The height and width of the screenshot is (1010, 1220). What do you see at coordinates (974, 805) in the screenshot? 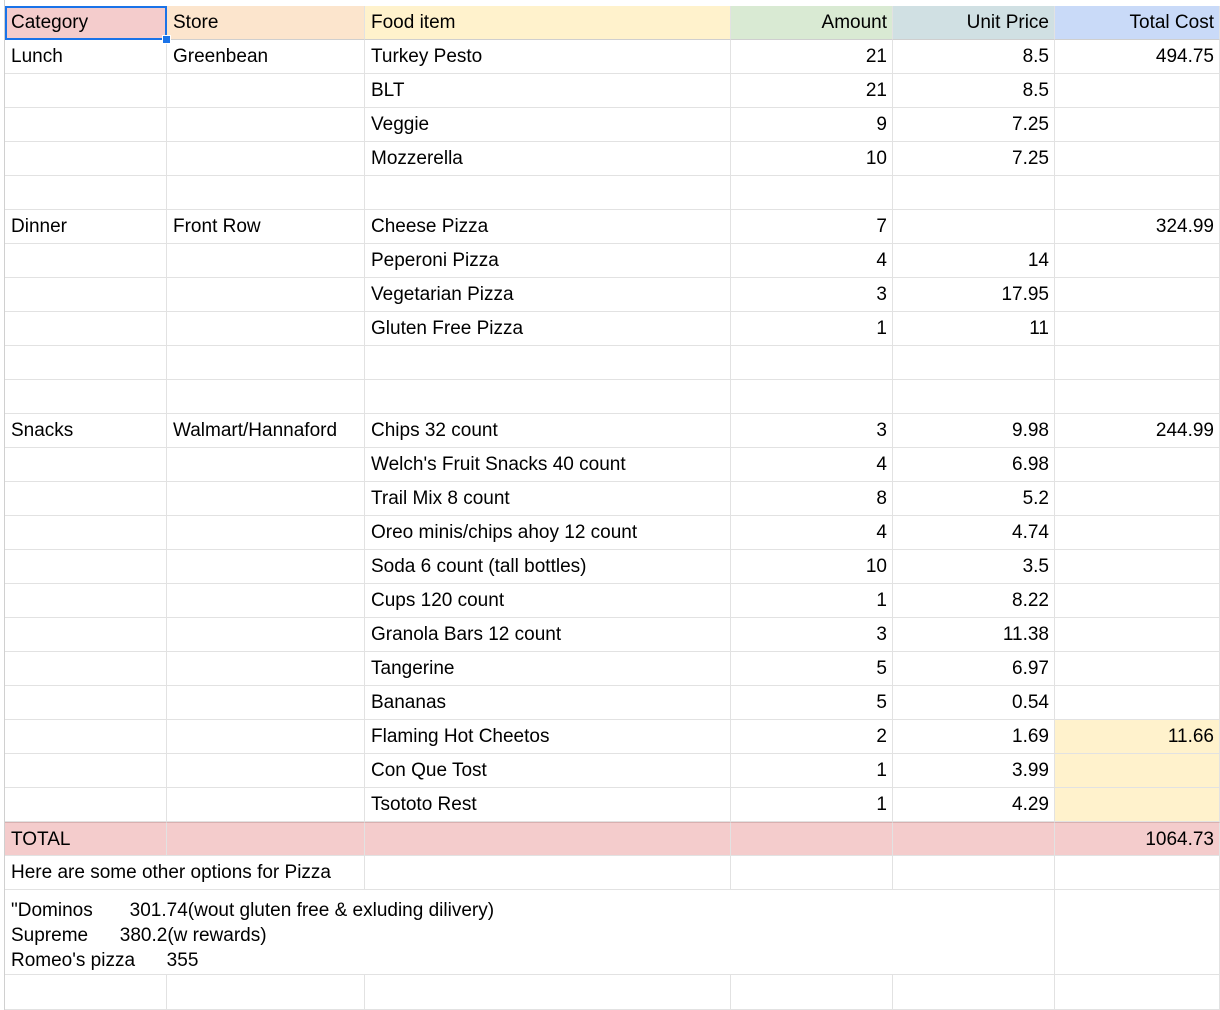
I see `cell-unit-price: 4.29` at bounding box center [974, 805].